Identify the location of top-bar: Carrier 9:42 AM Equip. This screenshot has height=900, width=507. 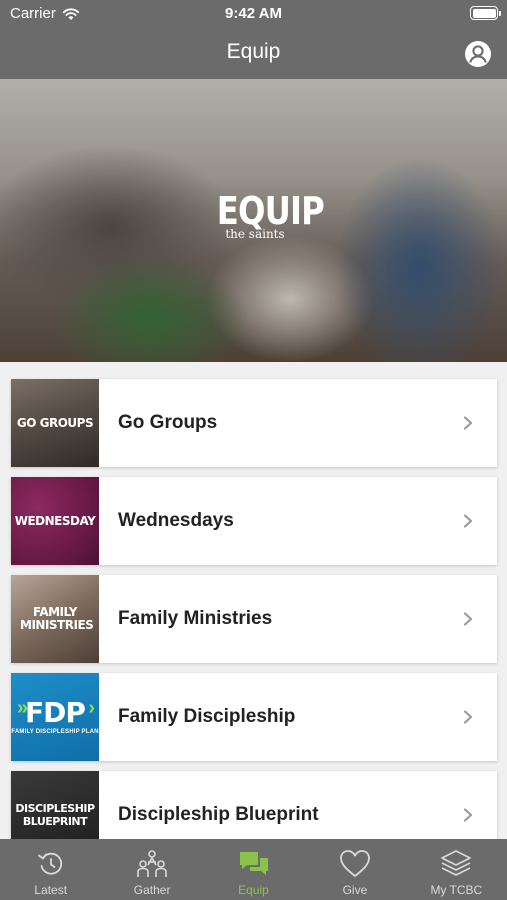
(253, 39).